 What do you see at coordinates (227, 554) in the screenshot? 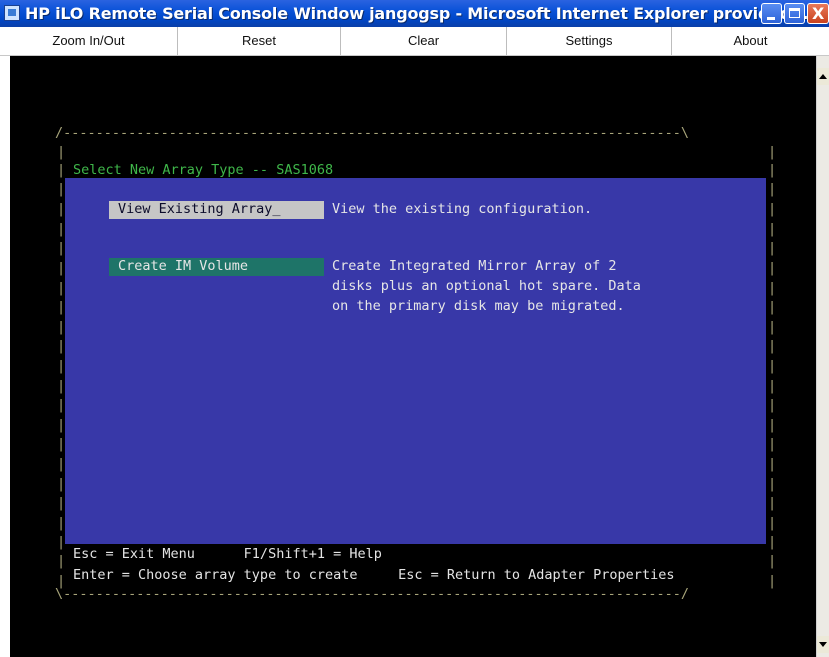
I see `footer-help-line-1: Esc = Exit Menu F1/Shift+1 = Help` at bounding box center [227, 554].